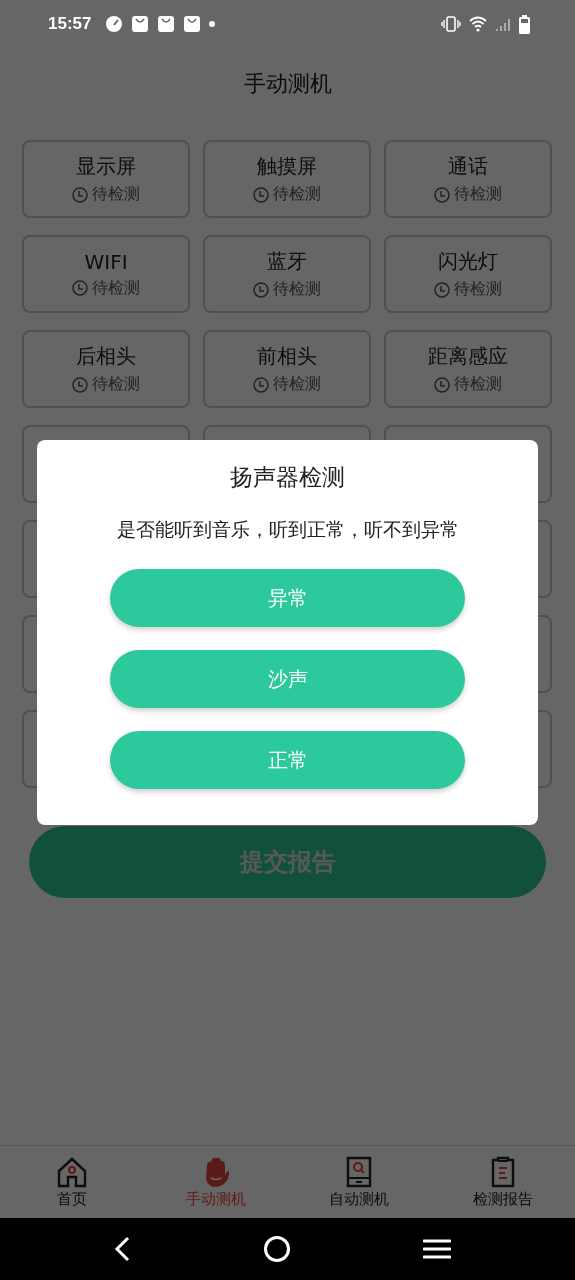 The image size is (575, 1280). Describe the element at coordinates (503, 1182) in the screenshot. I see `nav-tab: 检测报告` at that location.